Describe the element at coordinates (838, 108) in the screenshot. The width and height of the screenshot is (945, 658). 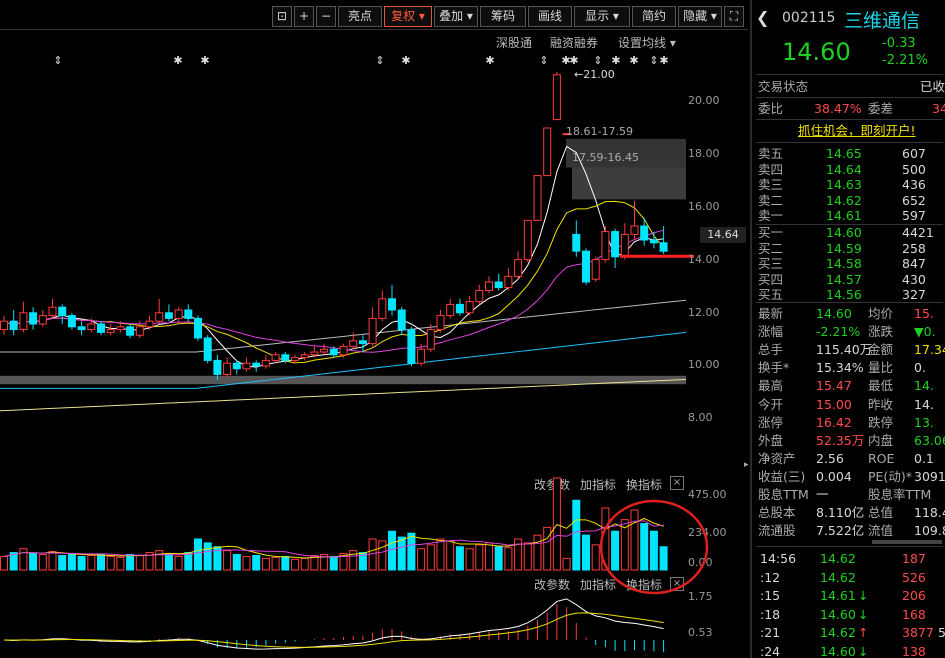
I see `weibi-value: 38.47%` at that location.